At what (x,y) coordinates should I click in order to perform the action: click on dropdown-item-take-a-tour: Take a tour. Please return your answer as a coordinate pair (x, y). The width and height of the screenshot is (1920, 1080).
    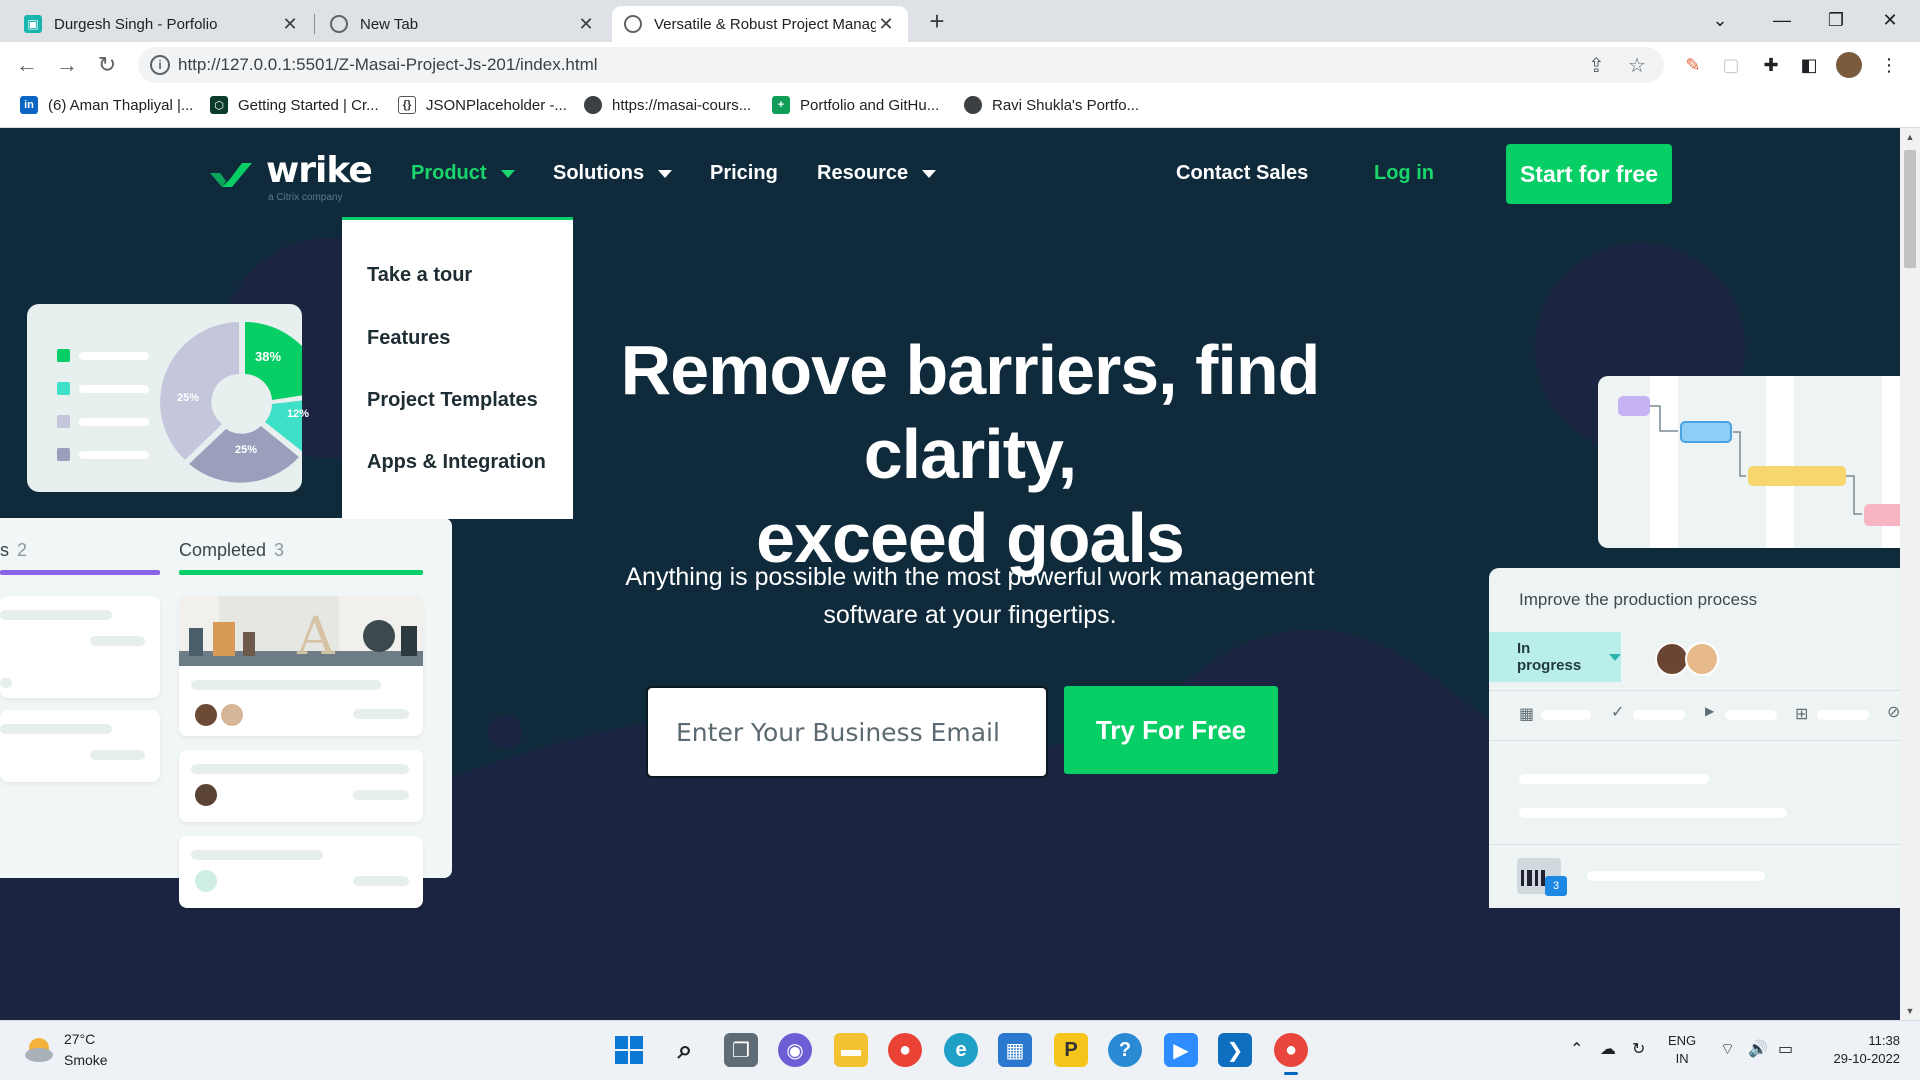
    Looking at the image, I should click on (419, 275).